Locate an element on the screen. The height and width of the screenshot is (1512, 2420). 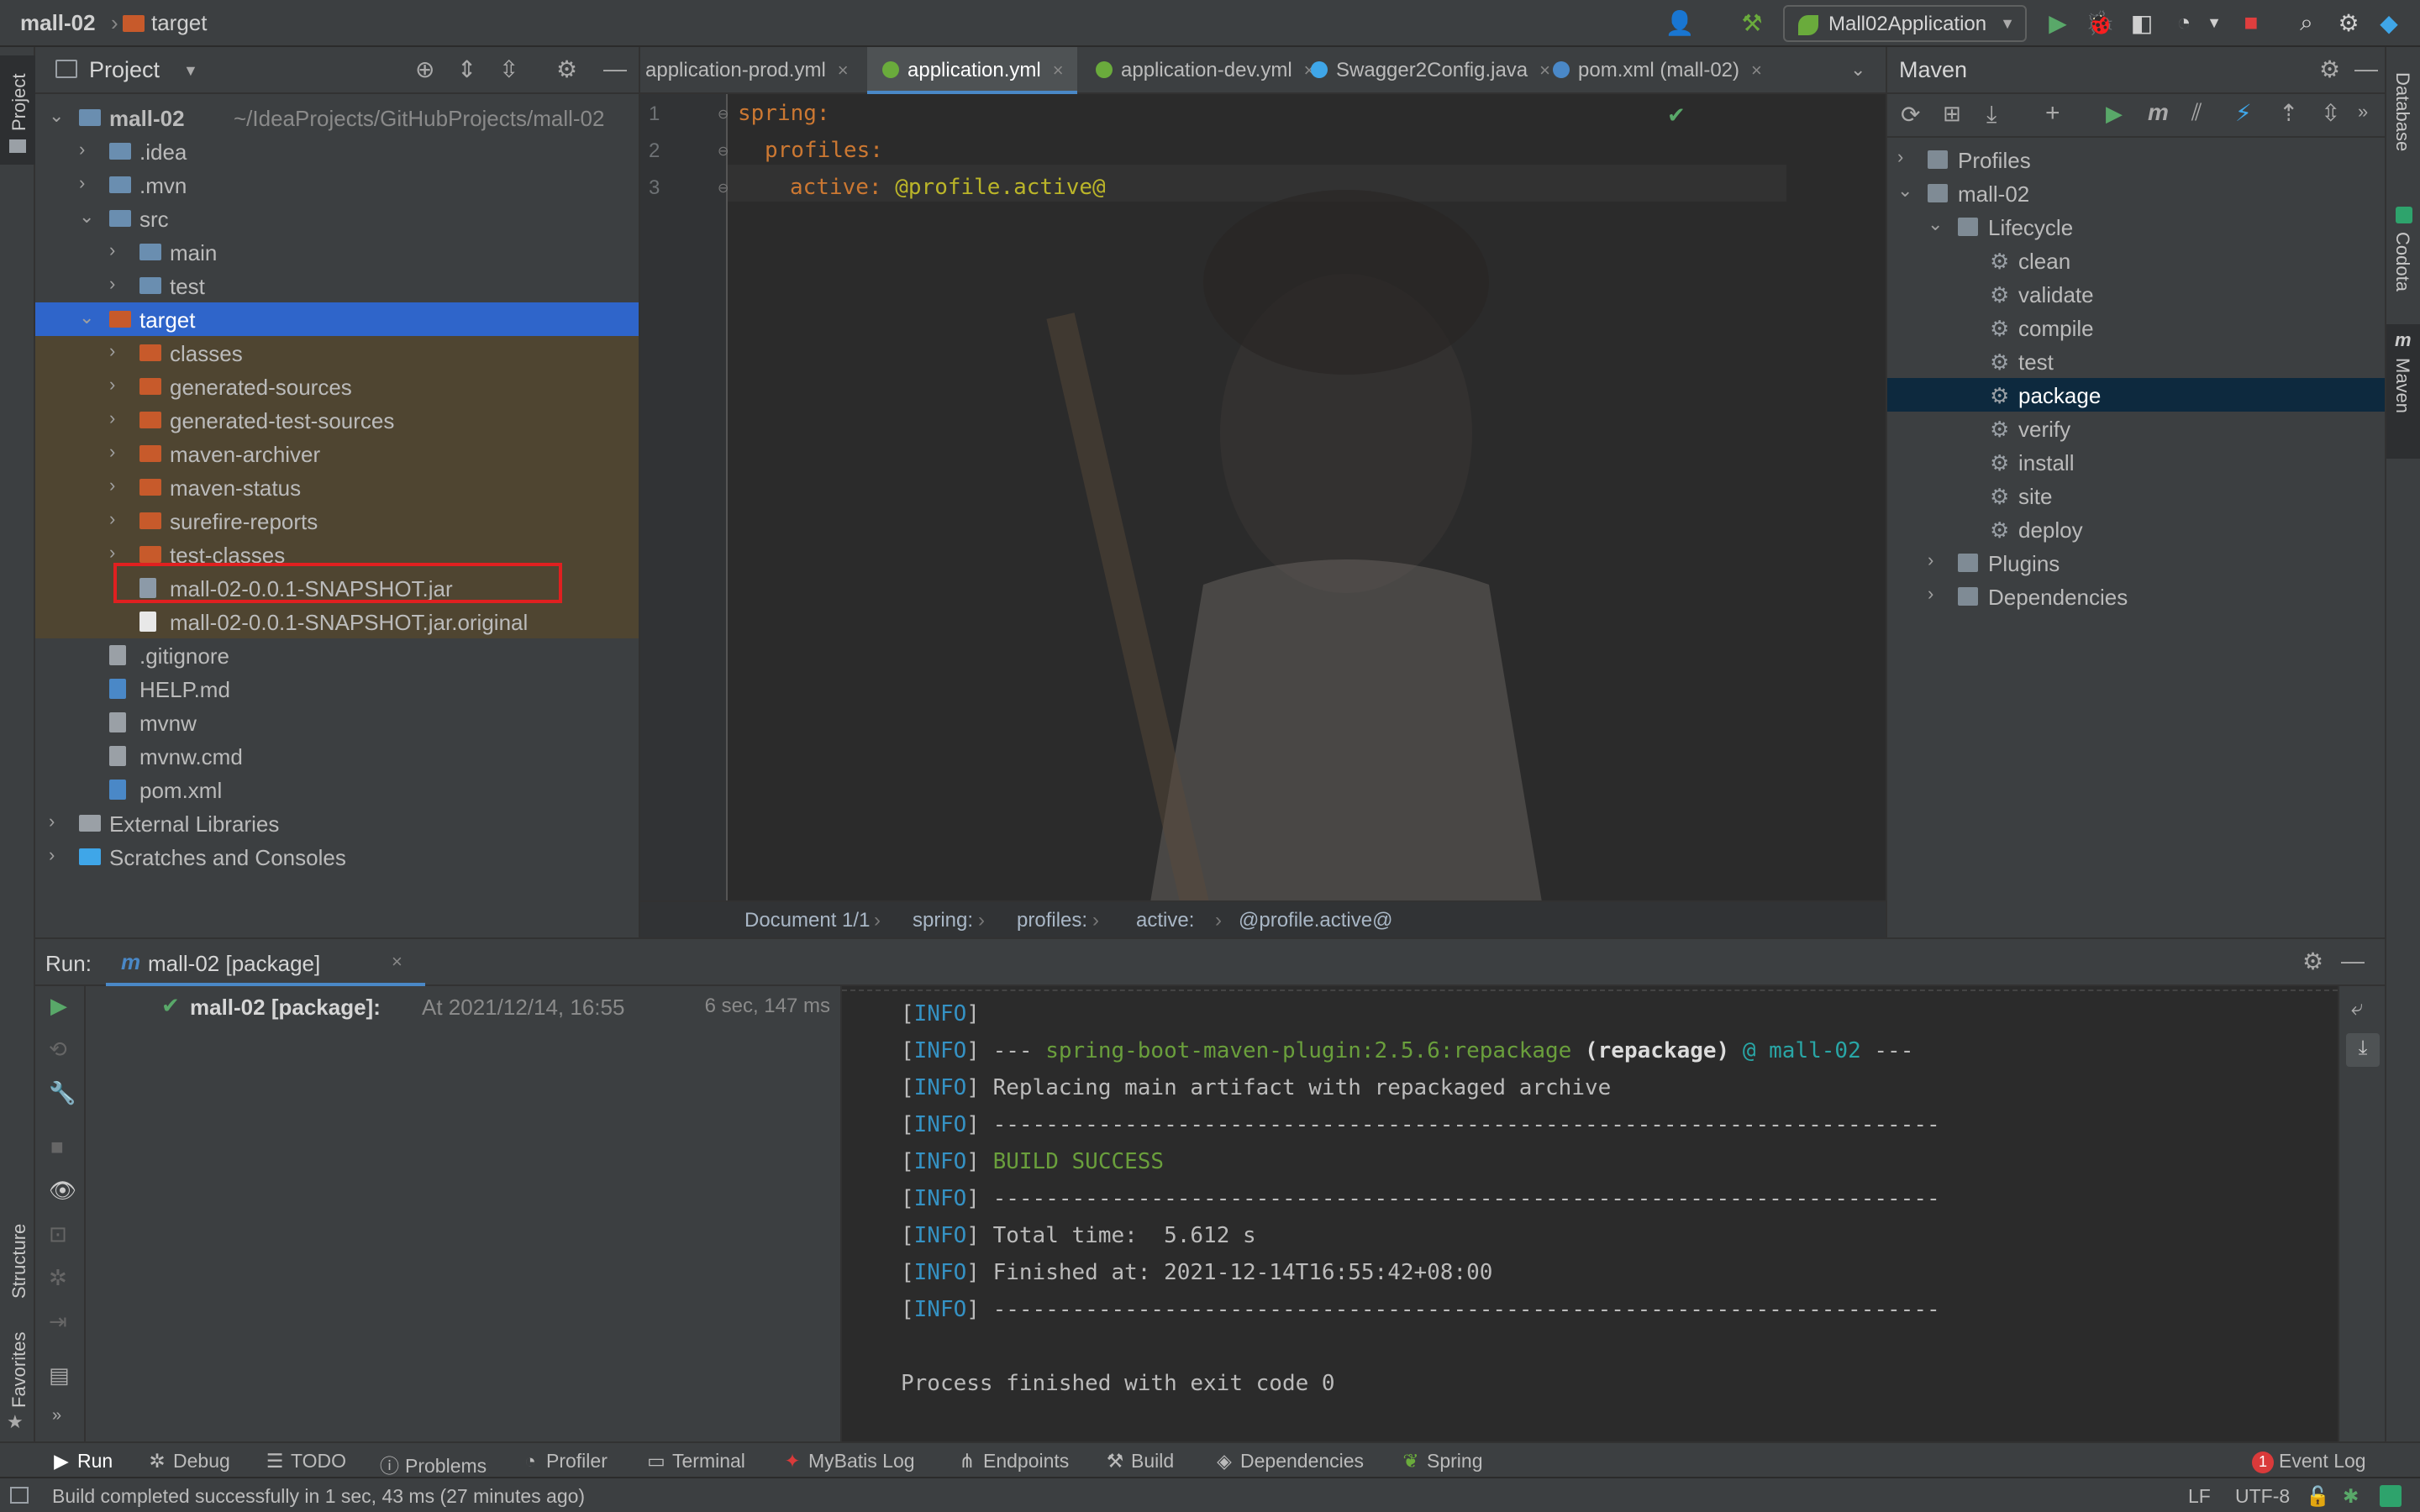
download-icon: ⤓ is located at coordinates (1991, 115).